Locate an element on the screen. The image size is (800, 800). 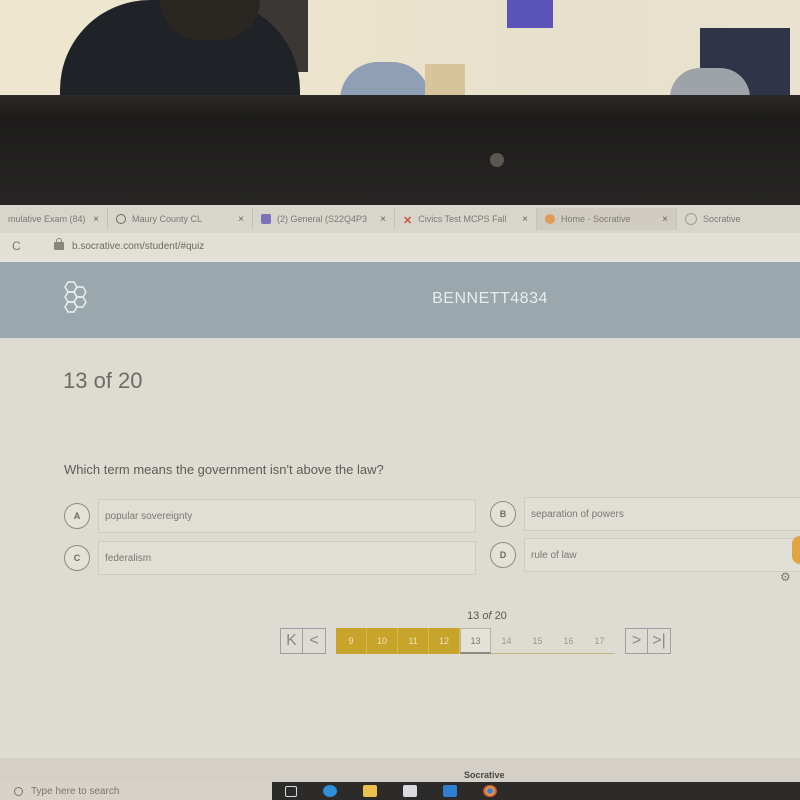
tab-title: Socrative is located at coordinates (722, 219).